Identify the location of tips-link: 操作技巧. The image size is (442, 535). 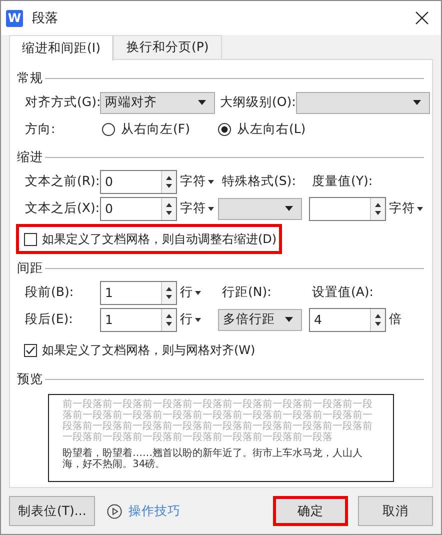
(143, 511).